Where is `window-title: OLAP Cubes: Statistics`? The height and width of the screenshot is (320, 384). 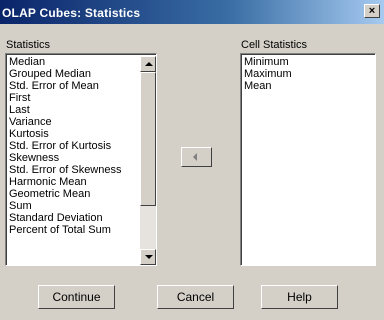 window-title: OLAP Cubes: Statistics is located at coordinates (71, 13).